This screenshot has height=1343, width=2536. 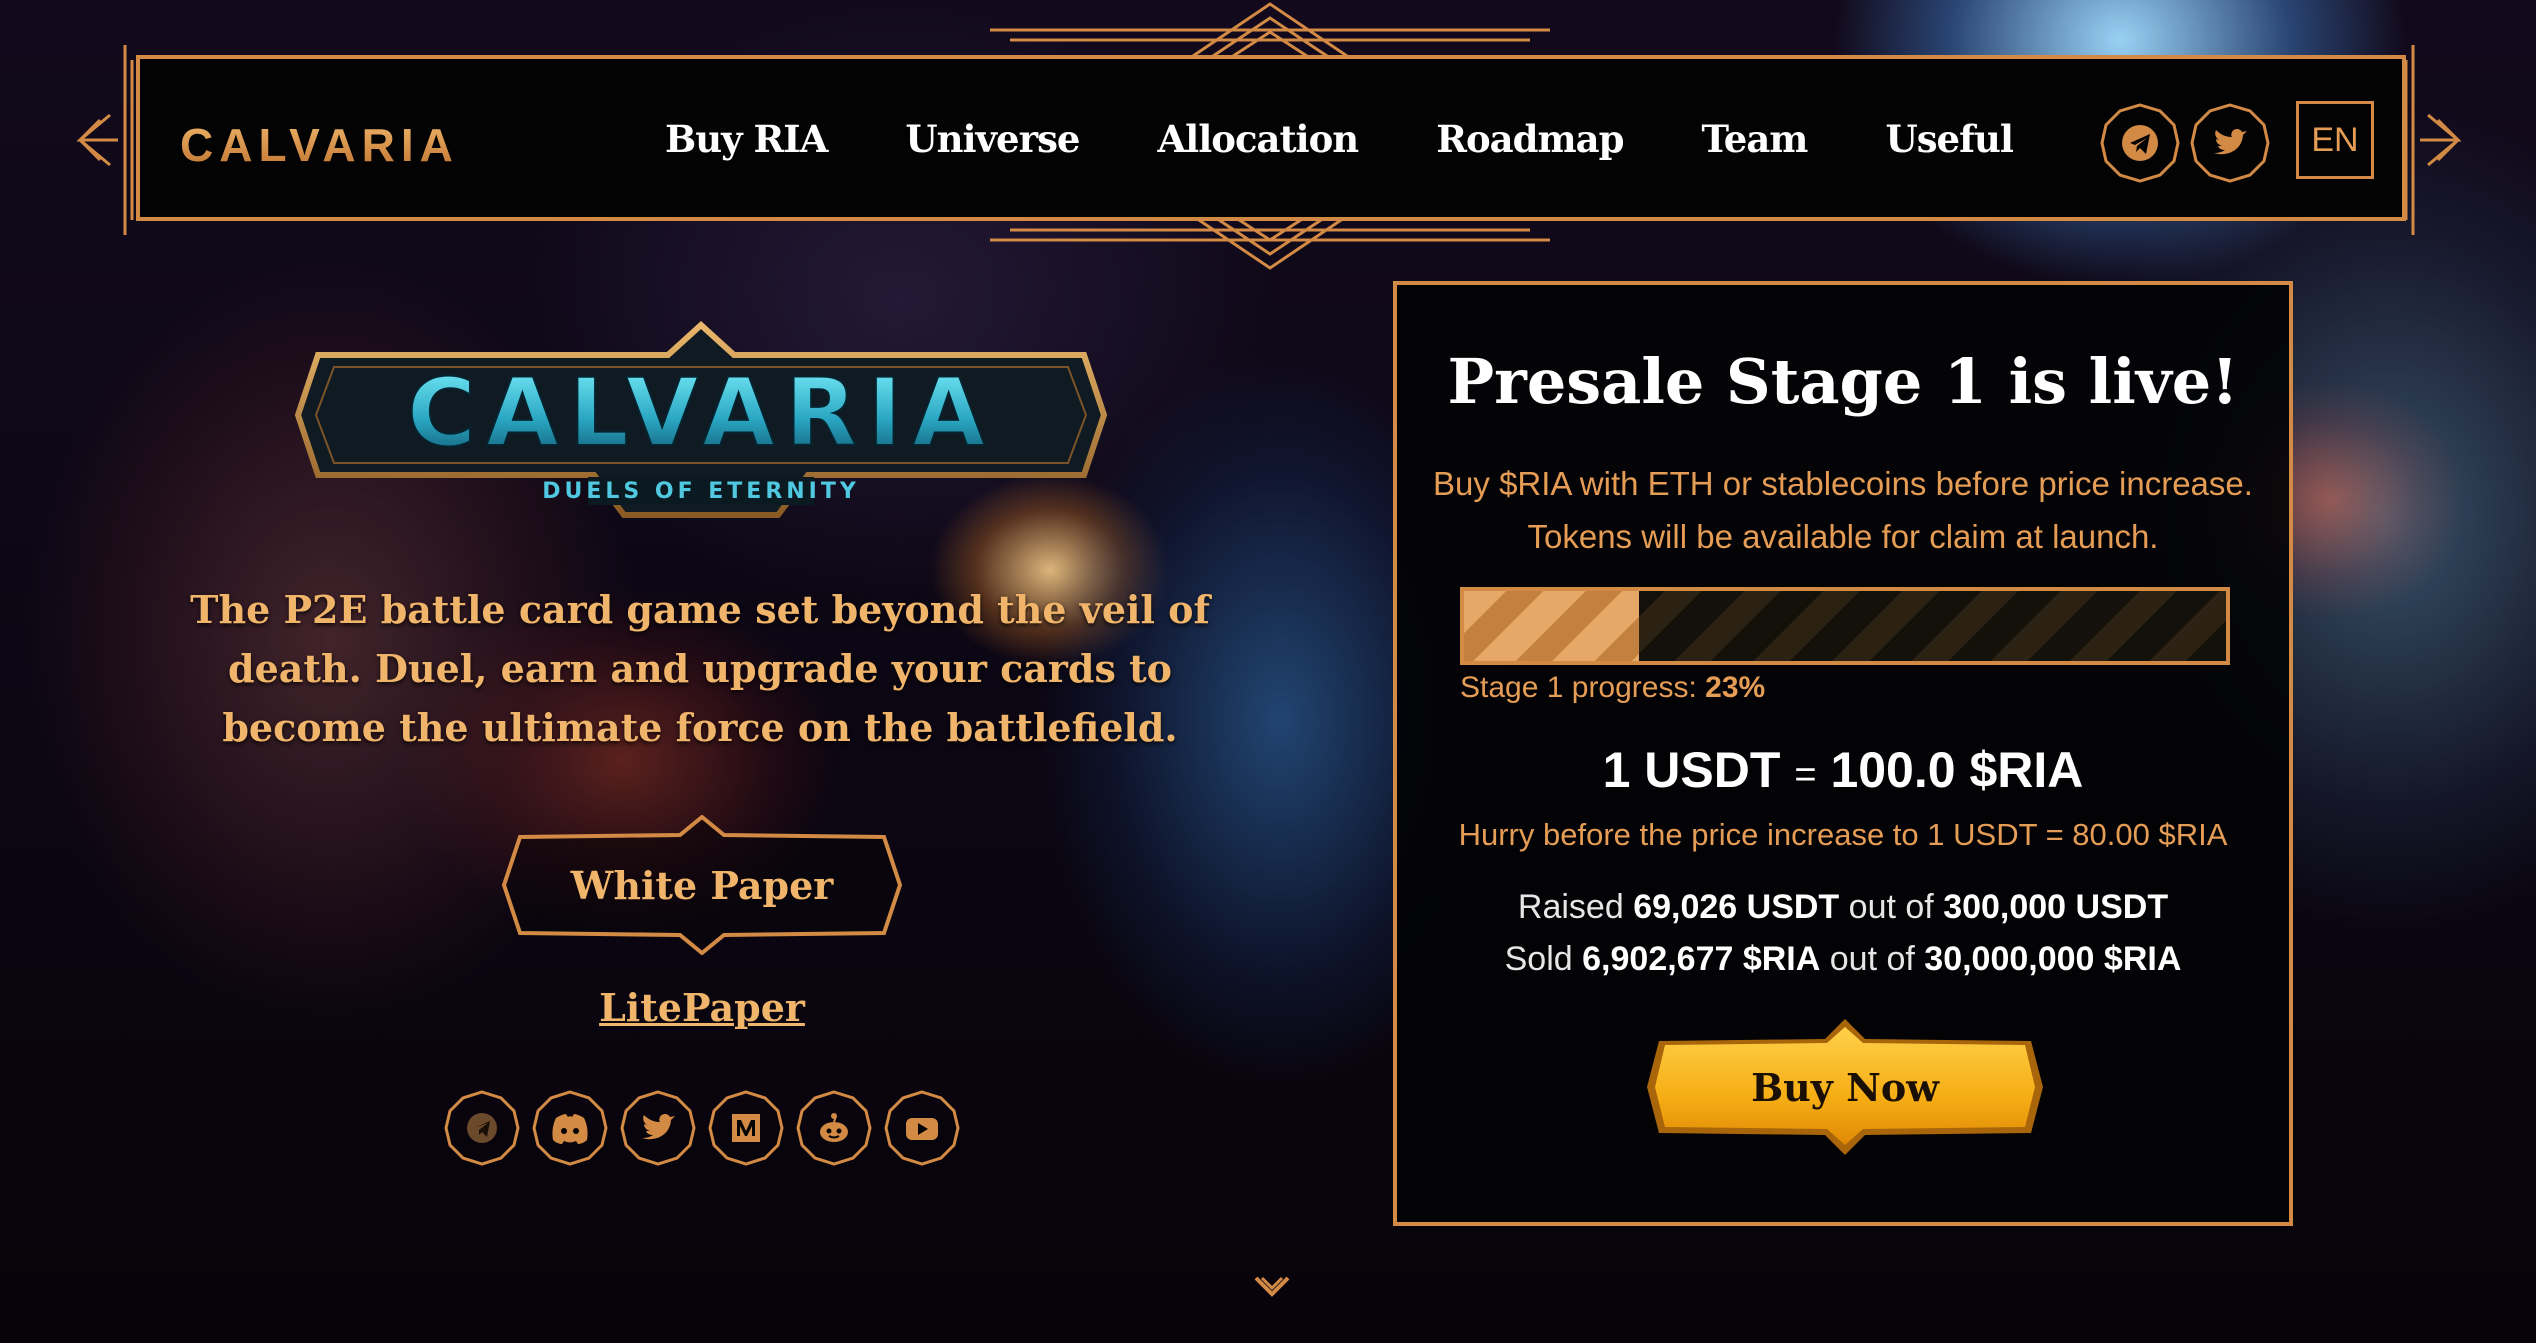 I want to click on language-selector: EN, so click(x=2335, y=140).